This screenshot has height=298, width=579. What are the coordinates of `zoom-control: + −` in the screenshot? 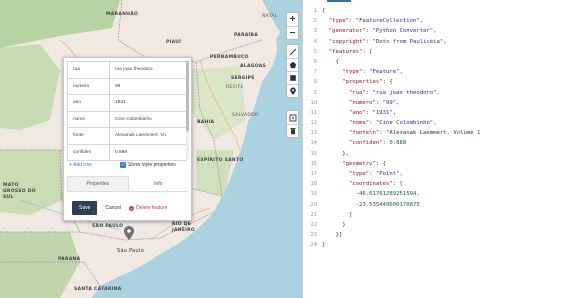 It's located at (292, 26).